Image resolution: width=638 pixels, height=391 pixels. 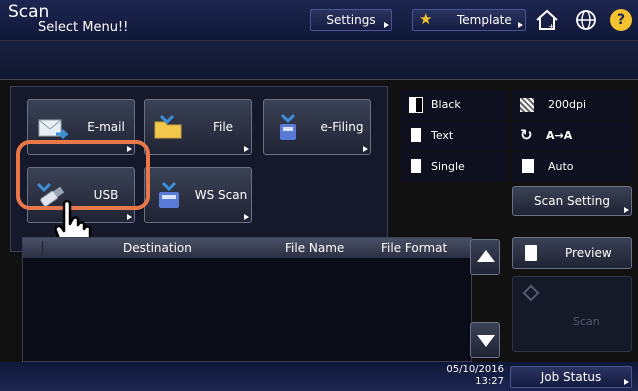 I want to click on size-value: Auto, so click(x=561, y=166).